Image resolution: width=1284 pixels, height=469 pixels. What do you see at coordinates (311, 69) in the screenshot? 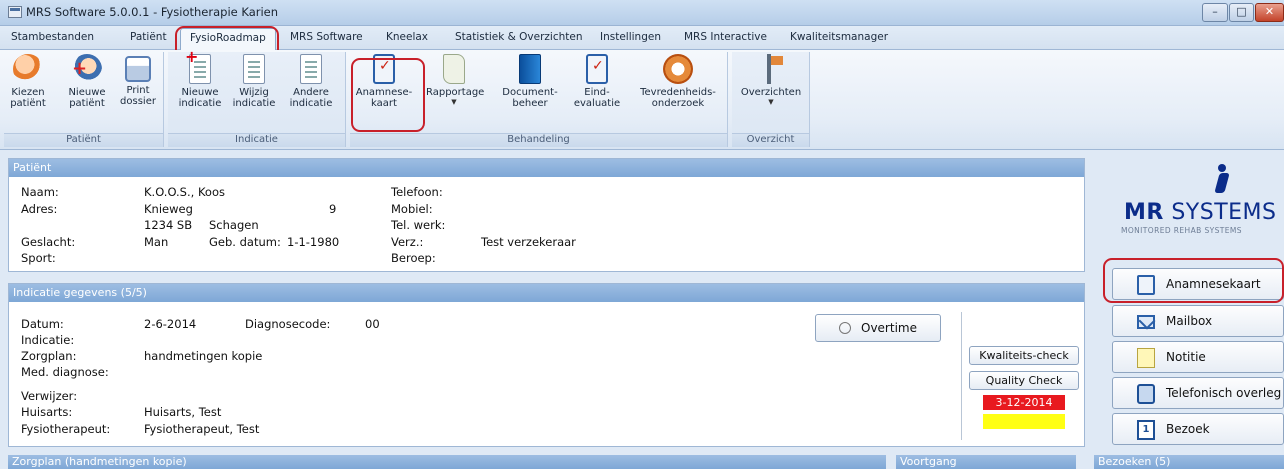
I see `other-indication-icon` at bounding box center [311, 69].